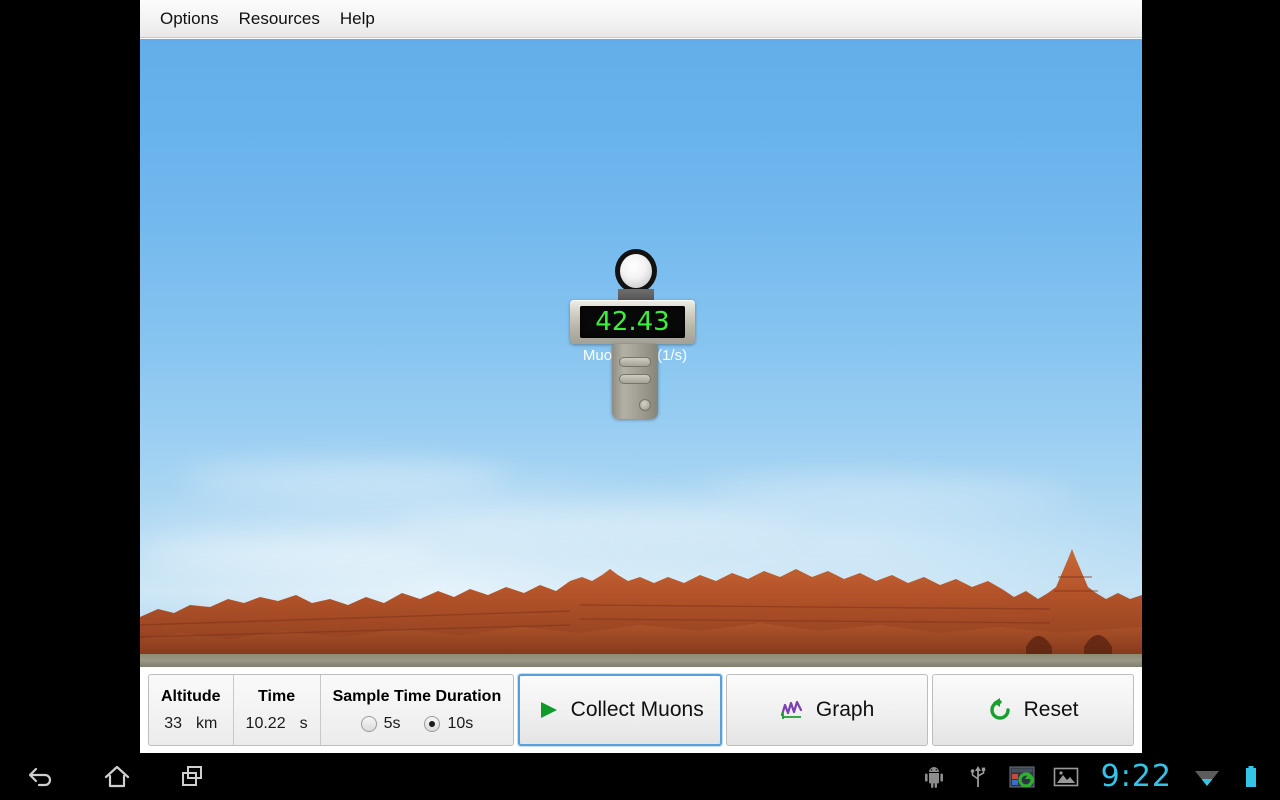 This screenshot has height=800, width=1280. I want to click on time-values: 10.22 s, so click(277, 724).